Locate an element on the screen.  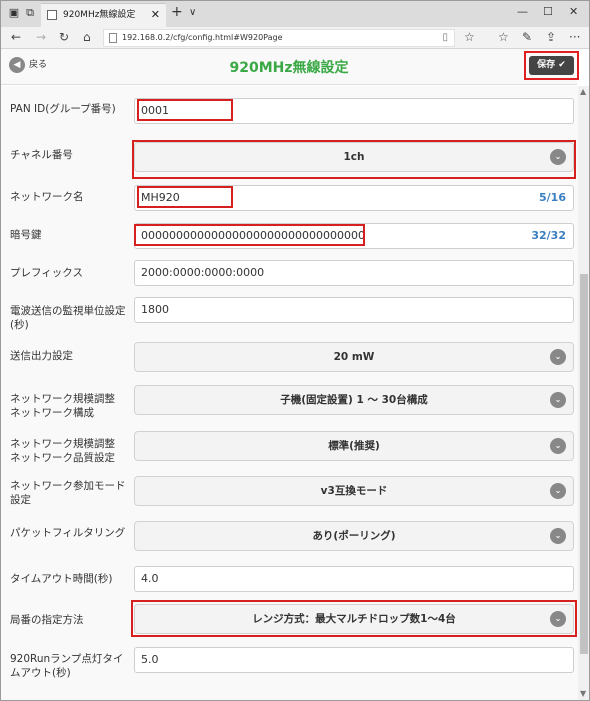
page-icon is located at coordinates (52, 15).